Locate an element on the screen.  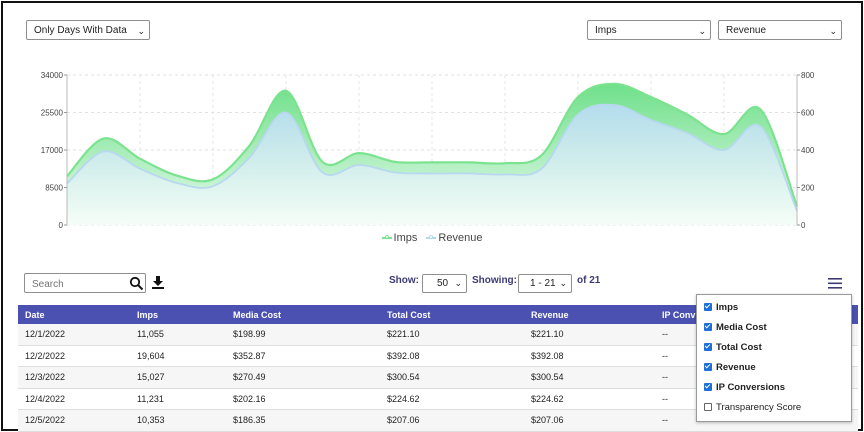
y-right-tick-label: 200 is located at coordinates (808, 188).